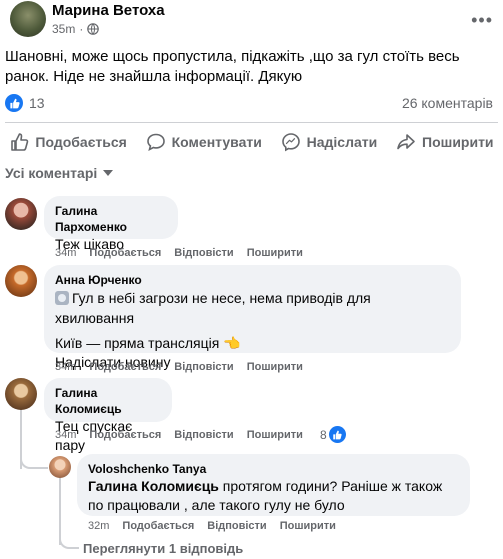  Describe the element at coordinates (25, 103) in the screenshot. I see `reaction-summary: 13` at that location.